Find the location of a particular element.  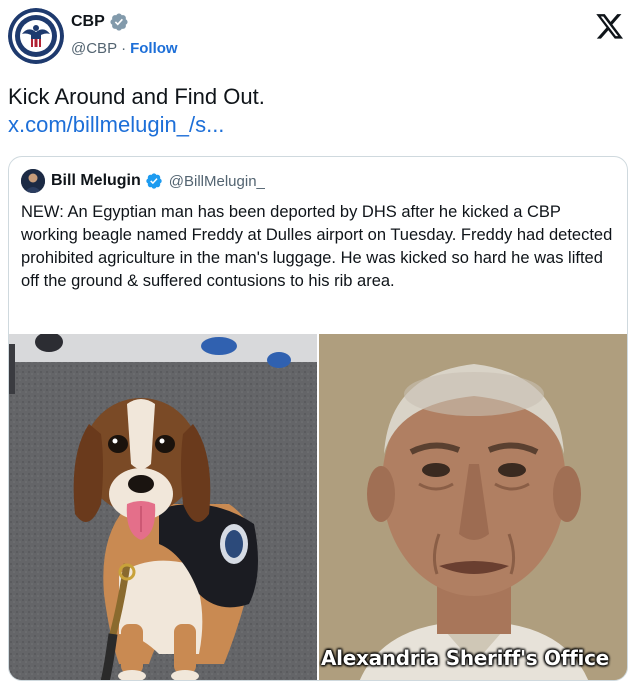

author-handle: @CBP is located at coordinates (94, 48).